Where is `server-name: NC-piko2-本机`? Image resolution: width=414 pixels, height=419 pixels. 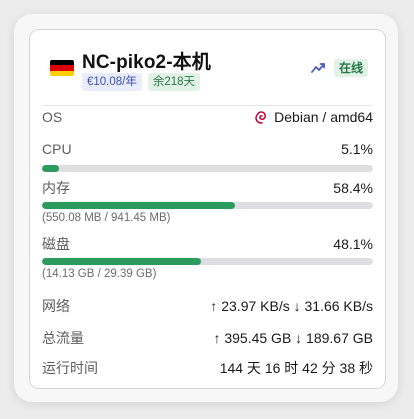
server-name: NC-piko2-本机 is located at coordinates (146, 62).